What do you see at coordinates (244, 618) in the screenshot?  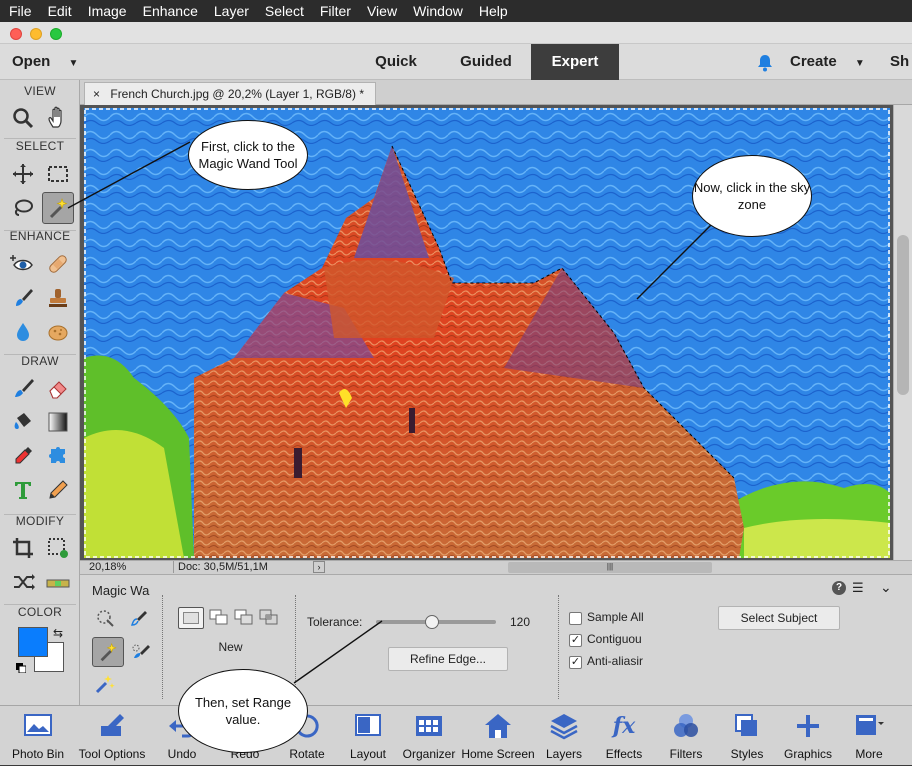 I see `subtract-from-selection-mode` at bounding box center [244, 618].